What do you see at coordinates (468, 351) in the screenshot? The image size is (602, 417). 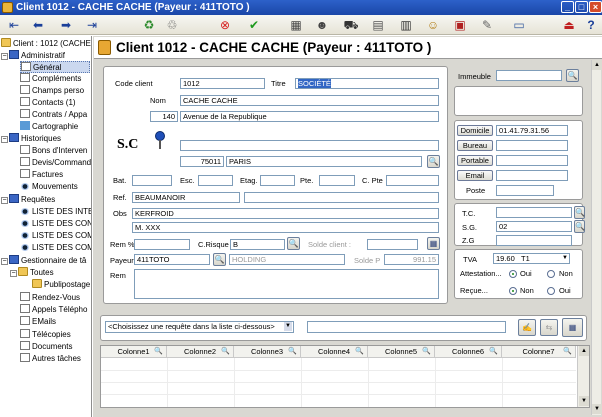 I see `grid-column-header: Colonne6 🔍` at bounding box center [468, 351].